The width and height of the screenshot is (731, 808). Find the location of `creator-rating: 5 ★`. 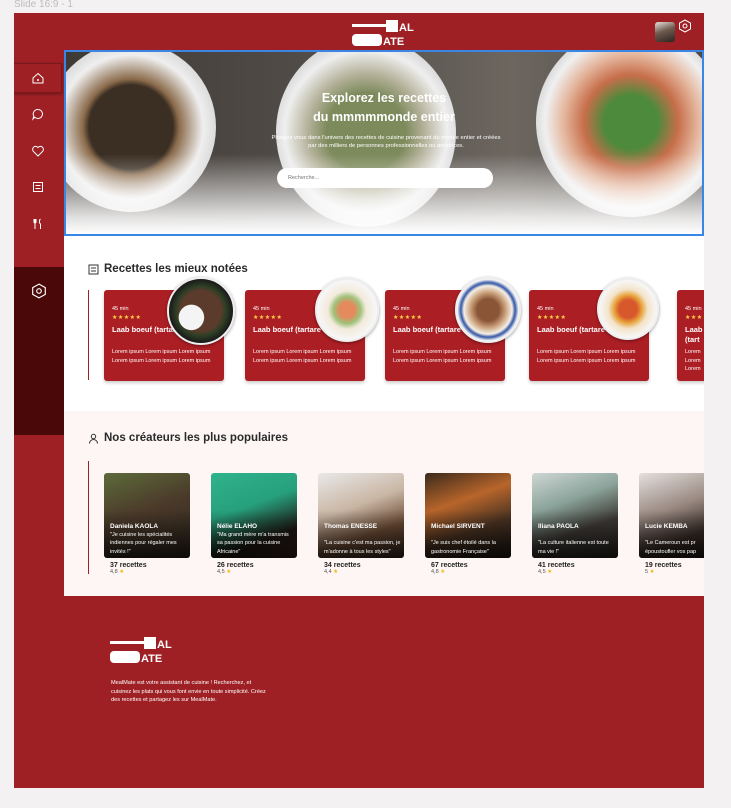

creator-rating: 5 ★ is located at coordinates (674, 572).